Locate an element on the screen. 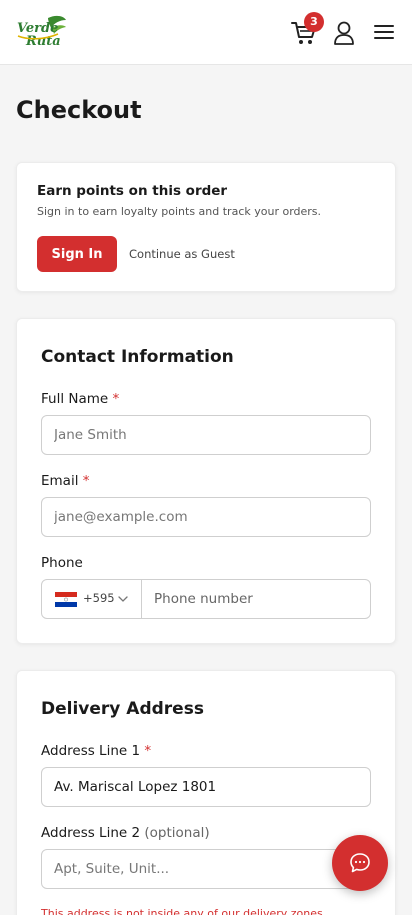 The height and width of the screenshot is (915, 412). loyalty-title: Earn points on this order is located at coordinates (132, 191).